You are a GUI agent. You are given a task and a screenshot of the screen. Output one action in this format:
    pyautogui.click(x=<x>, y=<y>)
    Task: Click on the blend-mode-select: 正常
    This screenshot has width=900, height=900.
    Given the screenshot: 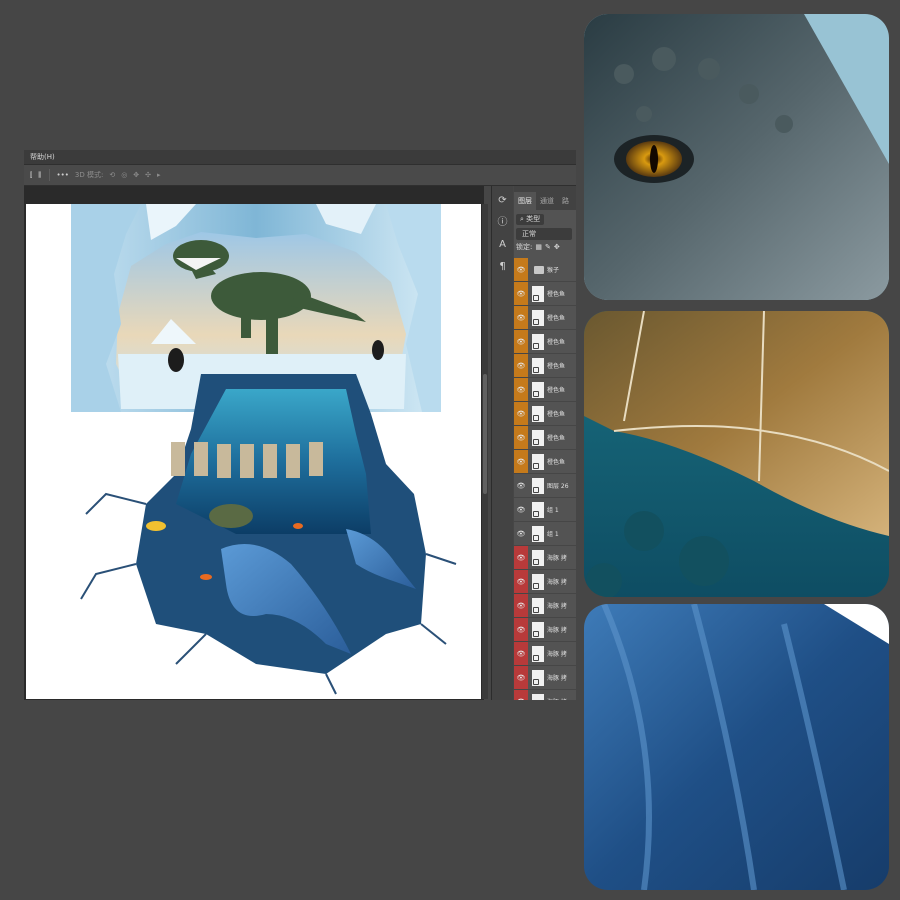 What is the action you would take?
    pyautogui.click(x=544, y=234)
    